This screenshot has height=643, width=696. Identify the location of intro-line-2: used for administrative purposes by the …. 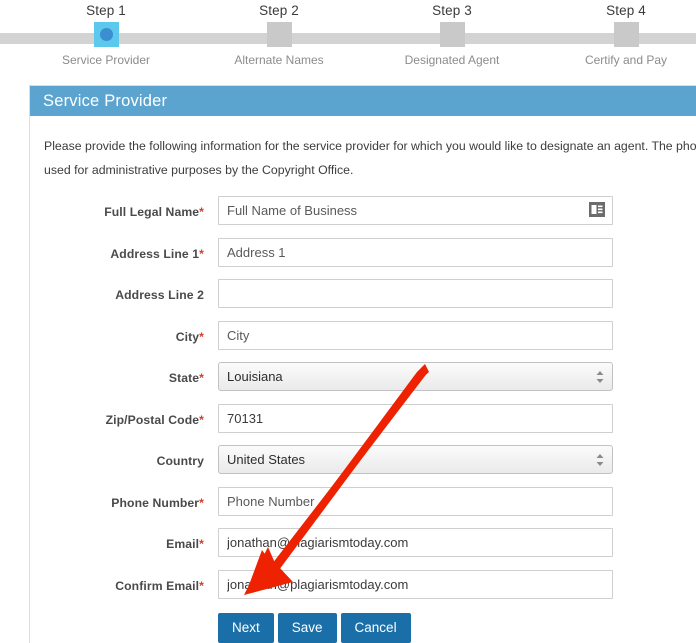
(199, 170).